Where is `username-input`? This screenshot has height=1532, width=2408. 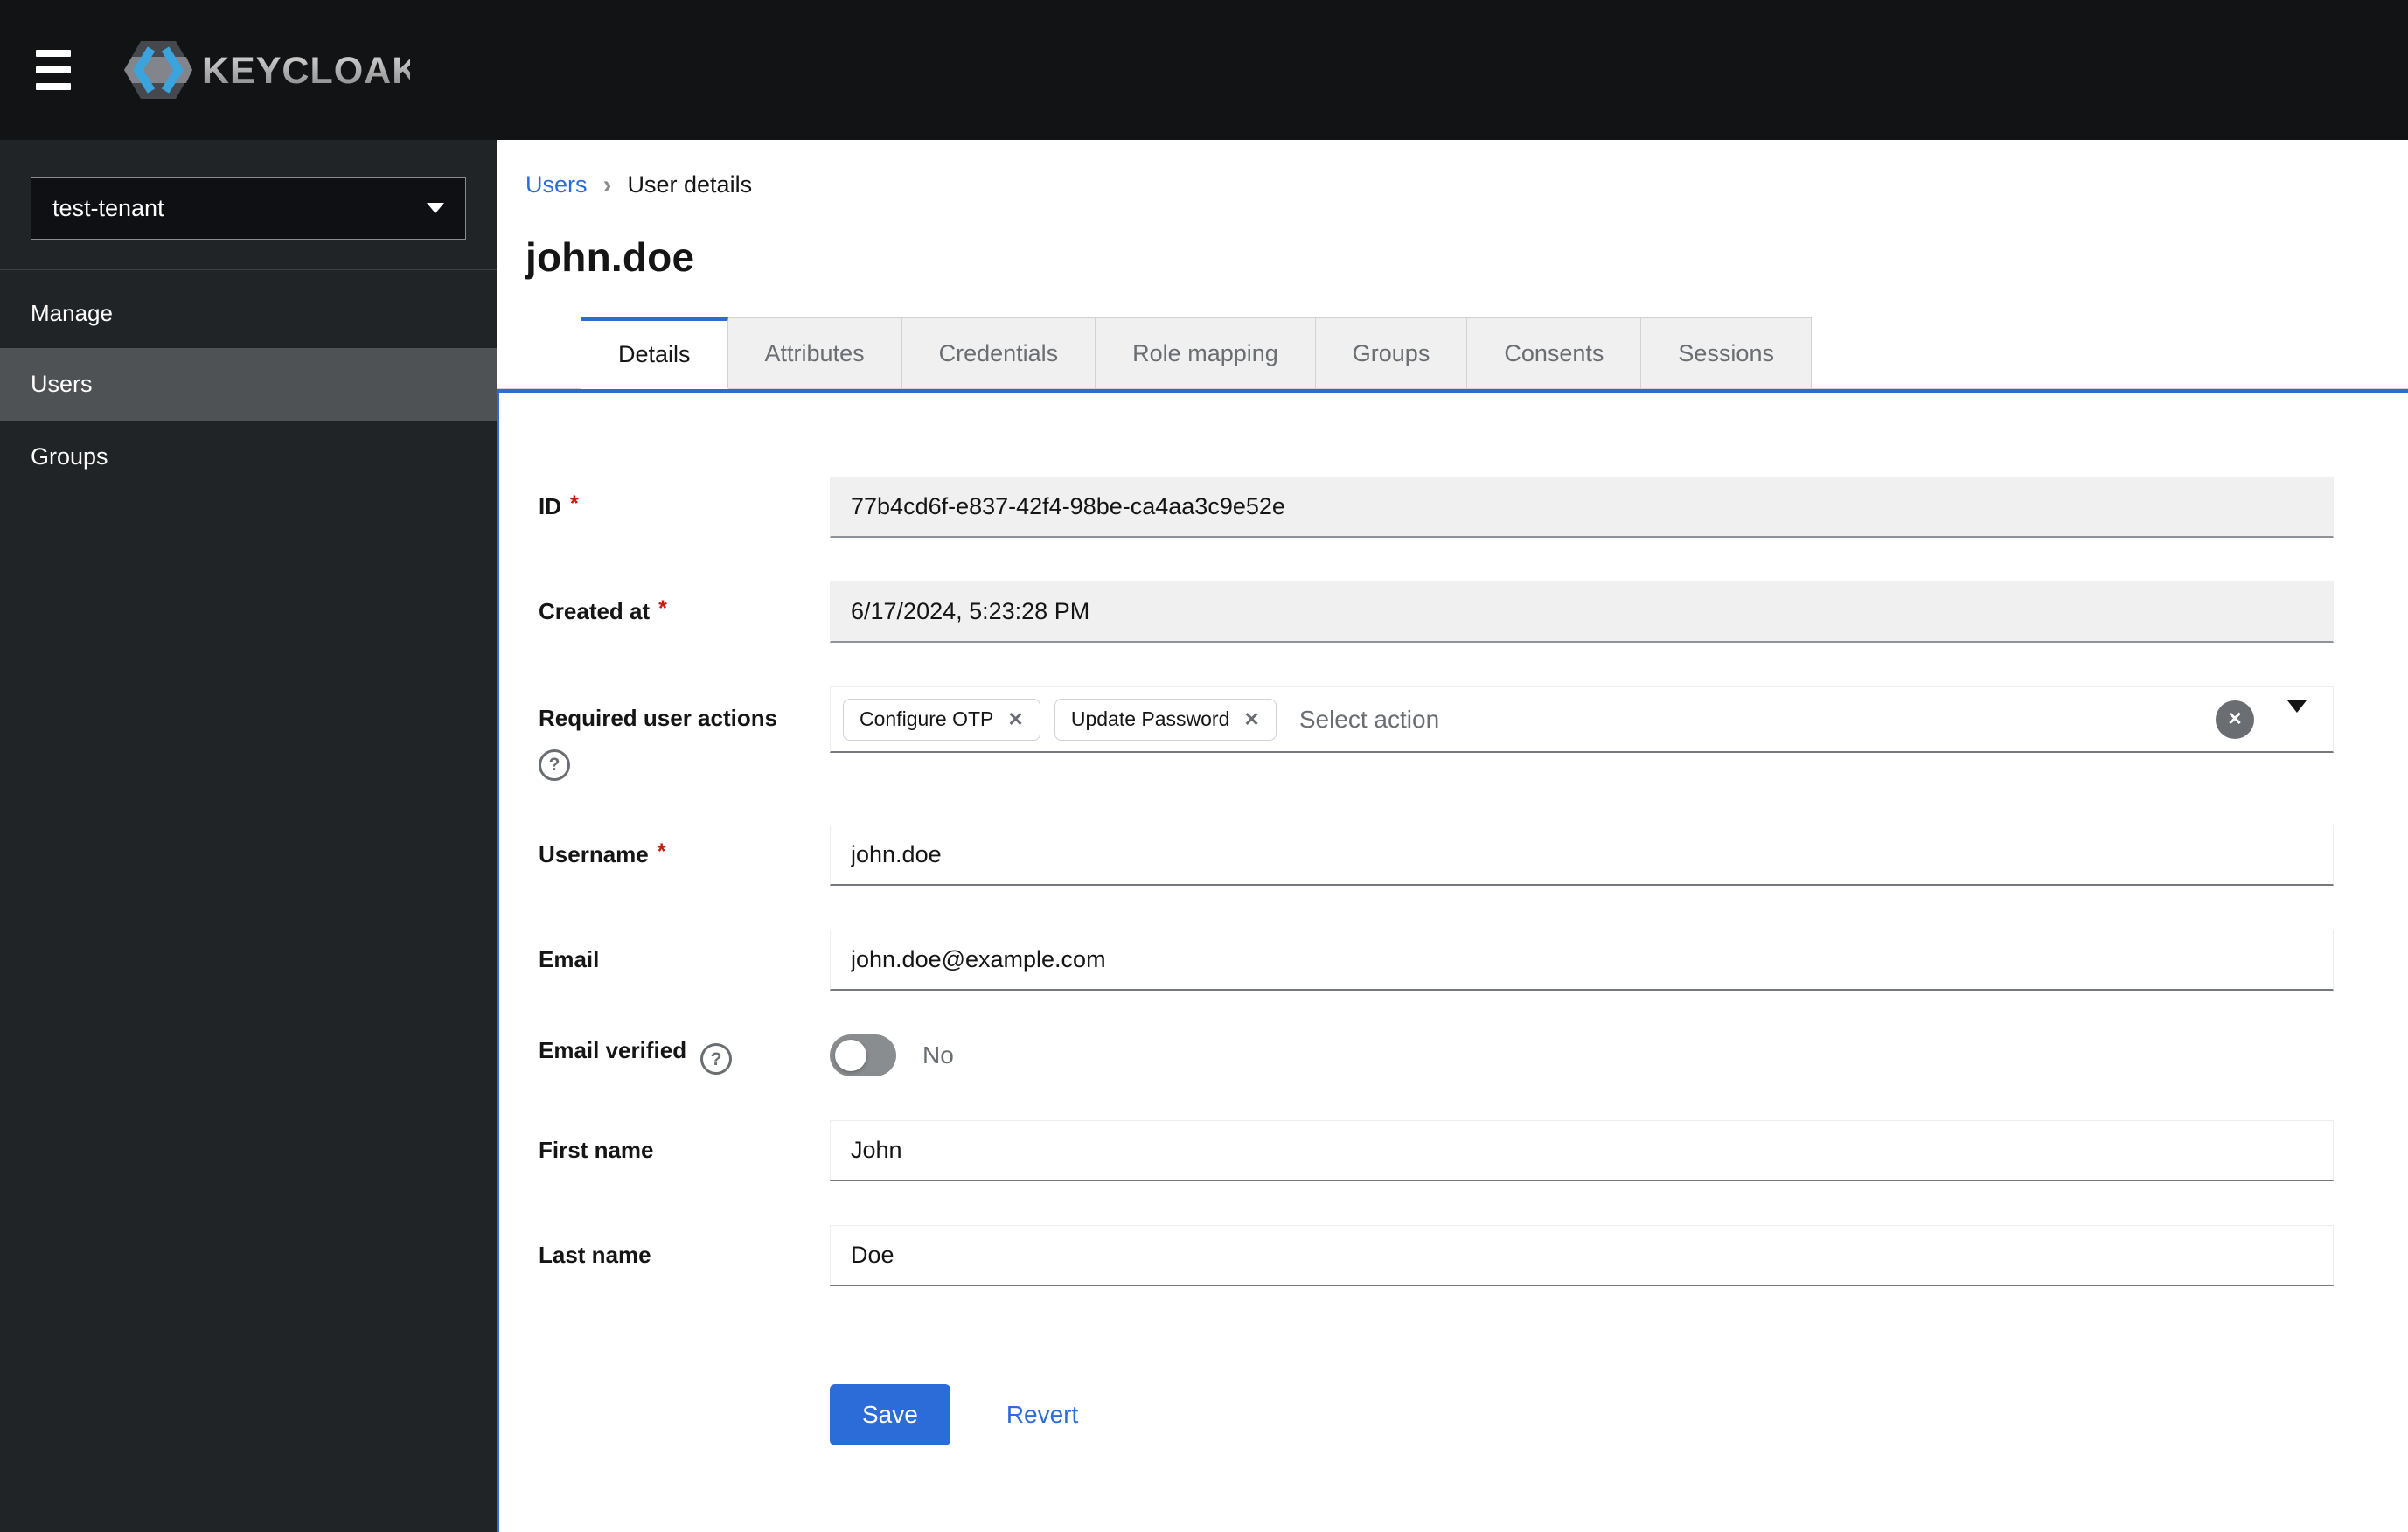 username-input is located at coordinates (1582, 855).